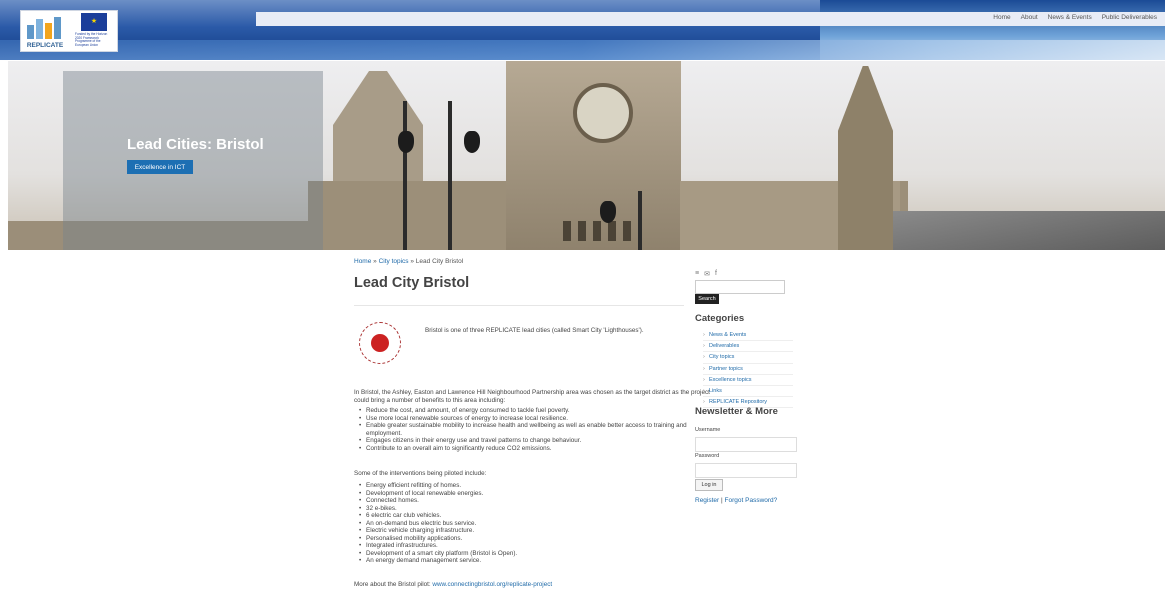  I want to click on breadcrumb: Home » City topics » Lead City Bristol, so click(408, 261).